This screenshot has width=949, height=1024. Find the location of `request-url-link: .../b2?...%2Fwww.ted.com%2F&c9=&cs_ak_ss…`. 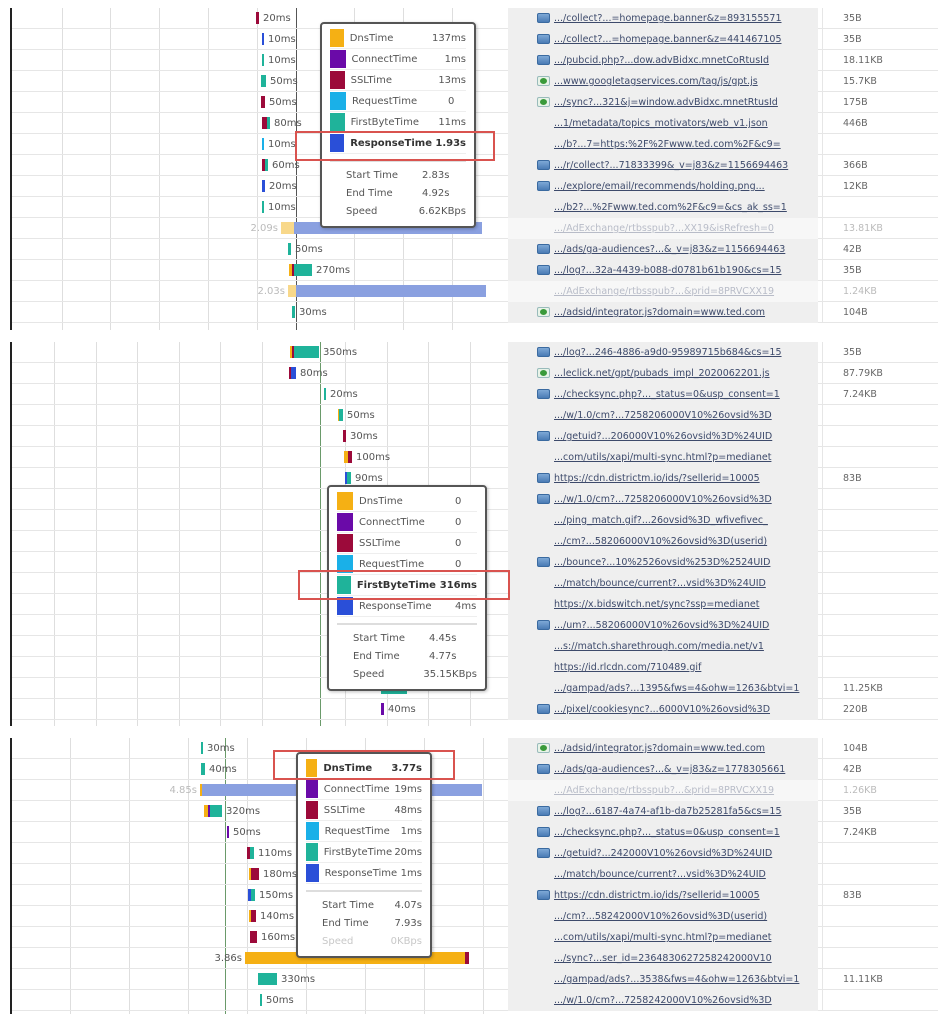

request-url-link: .../b2?...%2Fwww.ted.com%2F&c9=&cs_ak_ss… is located at coordinates (670, 207).